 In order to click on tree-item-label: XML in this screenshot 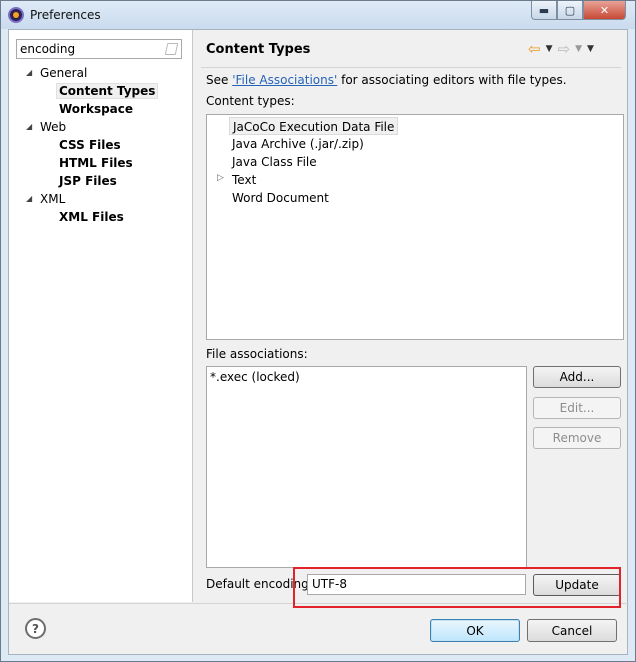, I will do `click(53, 199)`.